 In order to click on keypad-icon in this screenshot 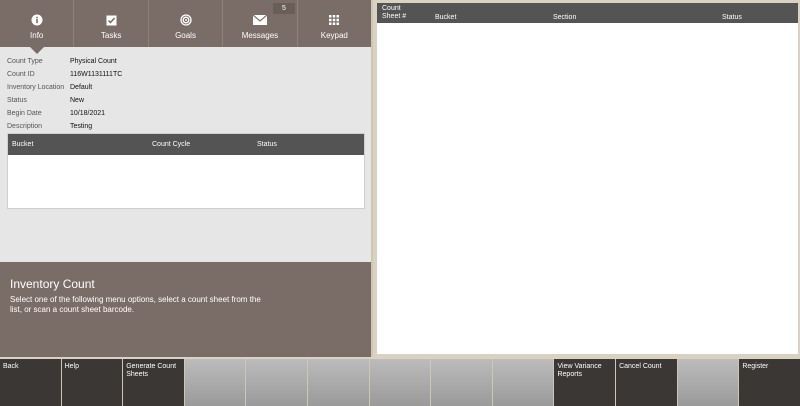, I will do `click(334, 20)`.